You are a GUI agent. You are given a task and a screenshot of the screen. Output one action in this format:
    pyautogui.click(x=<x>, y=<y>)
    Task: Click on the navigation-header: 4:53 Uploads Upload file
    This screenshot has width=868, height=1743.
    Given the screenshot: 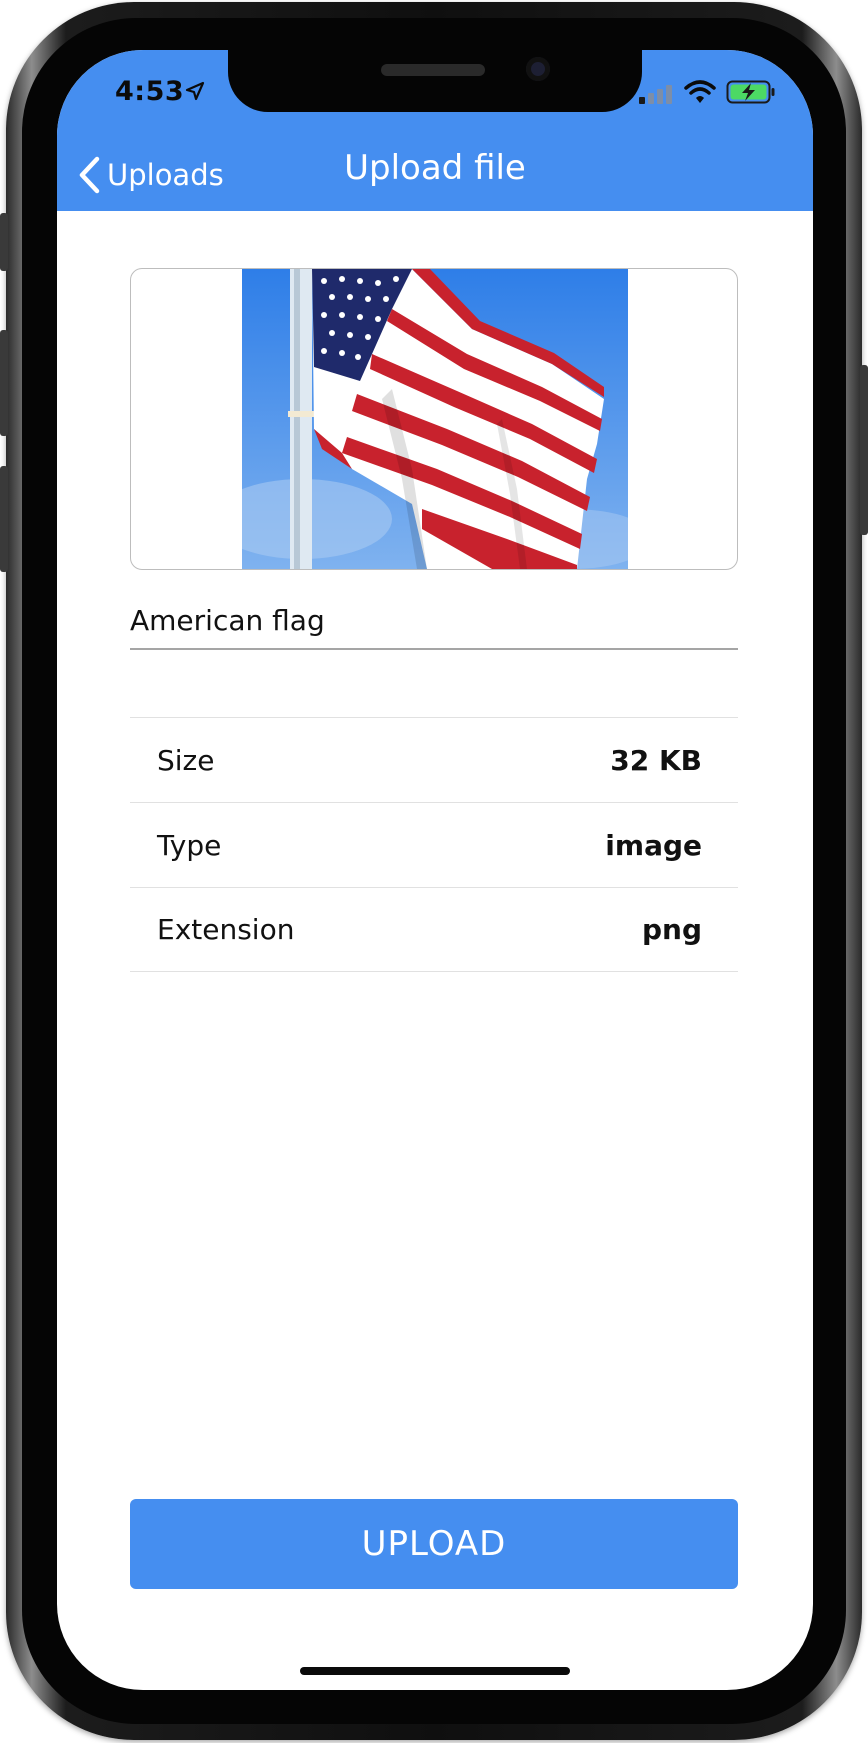 What is the action you would take?
    pyautogui.click(x=435, y=130)
    